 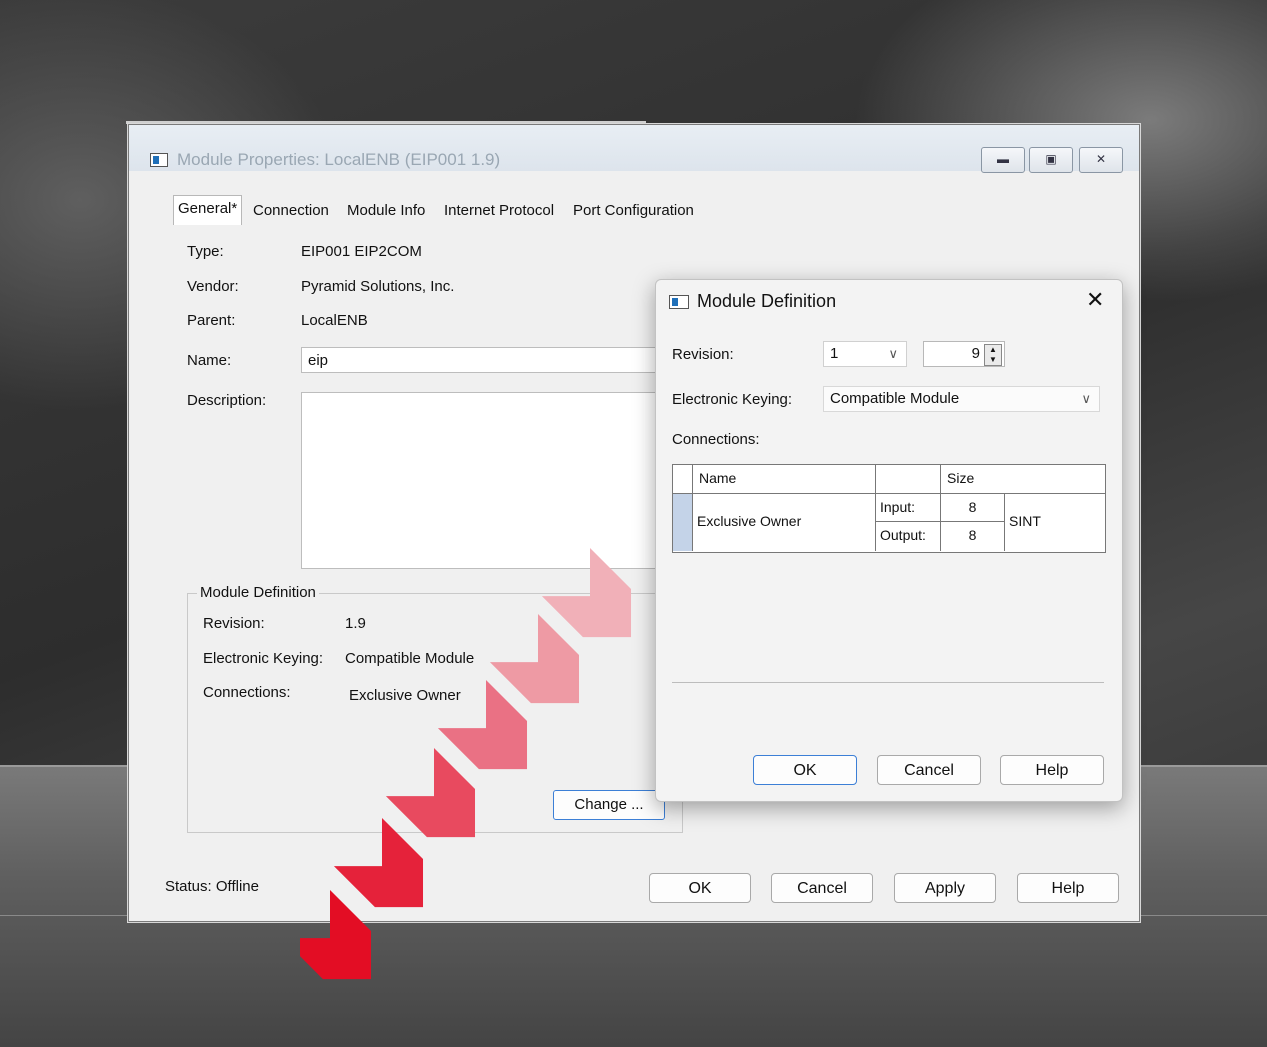 I want to click on cancel-button: Cancel, so click(x=822, y=888).